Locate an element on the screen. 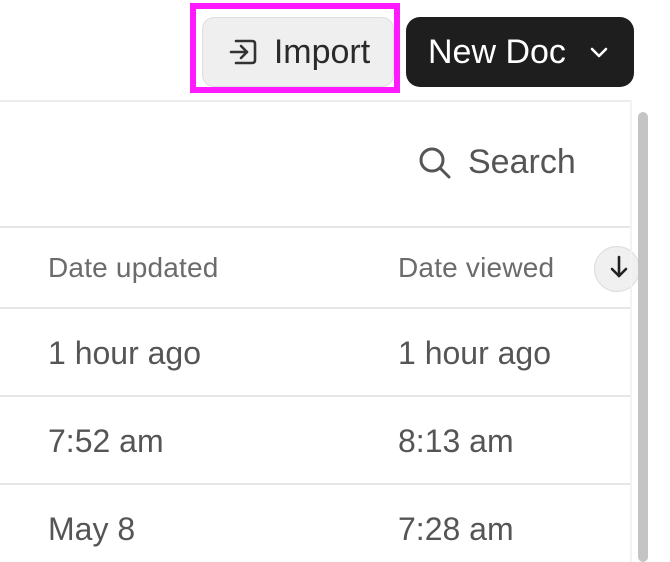 The image size is (670, 562). cell-date-viewed: 1 hour ago is located at coordinates (475, 353).